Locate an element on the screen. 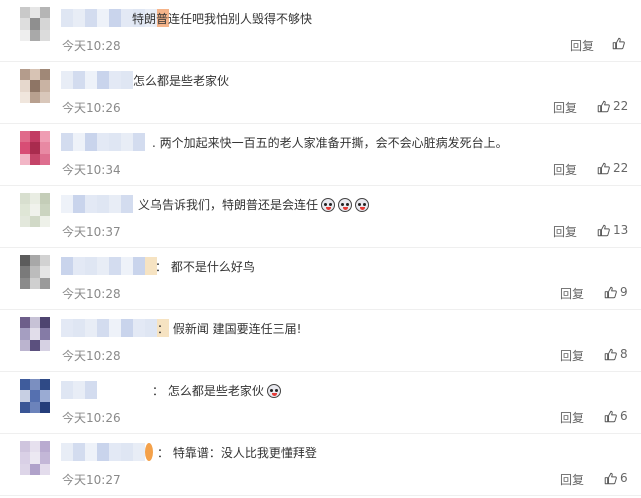 Image resolution: width=641 pixels, height=498 pixels. like-button: 13 is located at coordinates (612, 230).